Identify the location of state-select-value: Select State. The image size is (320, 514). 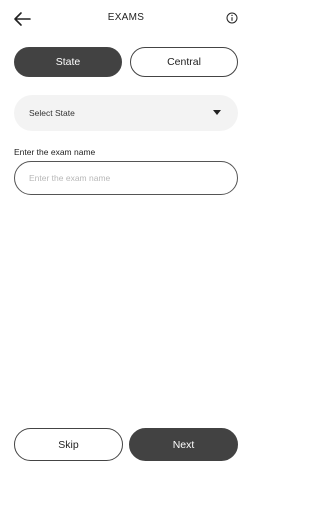
(52, 113).